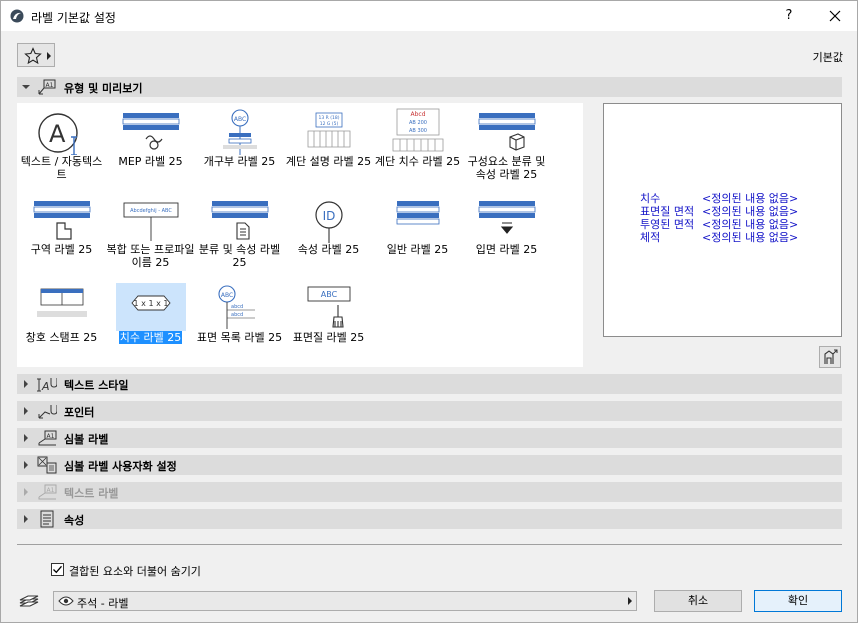  What do you see at coordinates (91, 493) in the screenshot?
I see `section-label: 텍스트 라벨` at bounding box center [91, 493].